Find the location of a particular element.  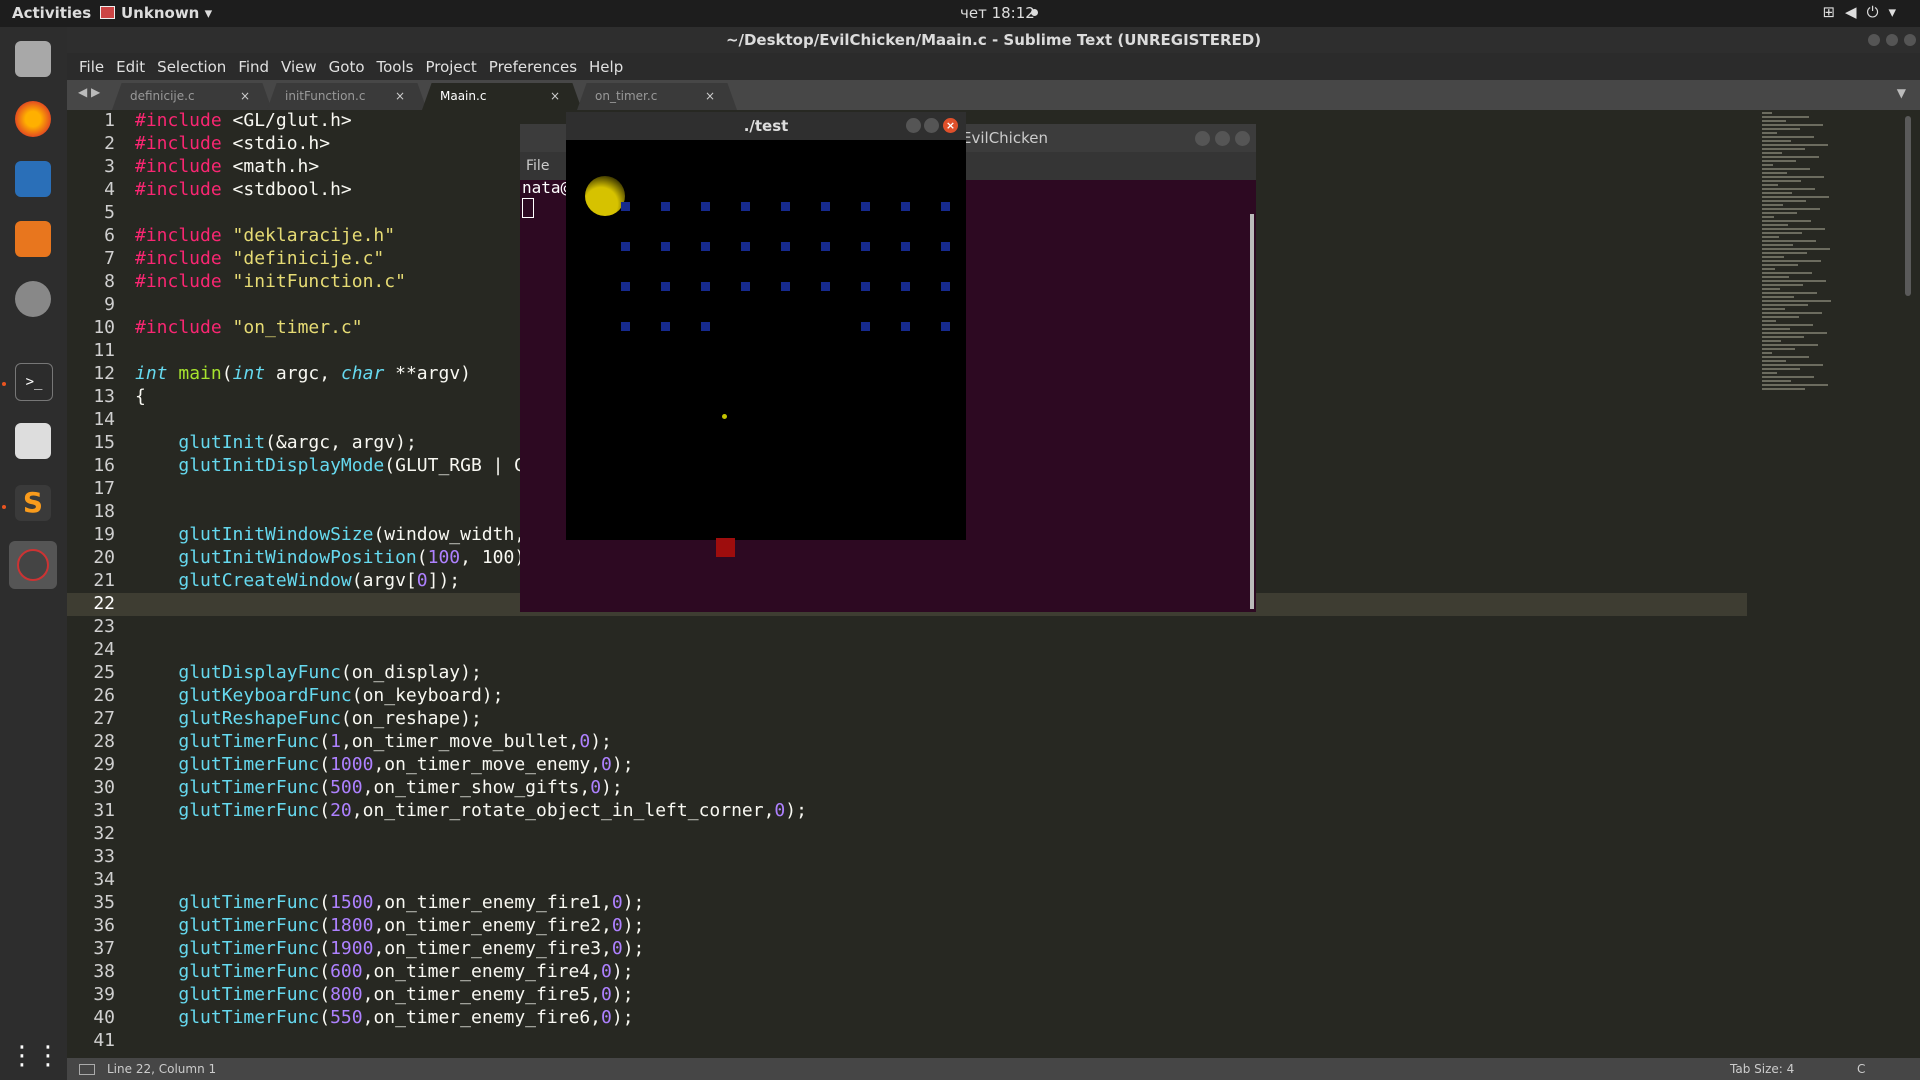

game-canvas is located at coordinates (766, 348).